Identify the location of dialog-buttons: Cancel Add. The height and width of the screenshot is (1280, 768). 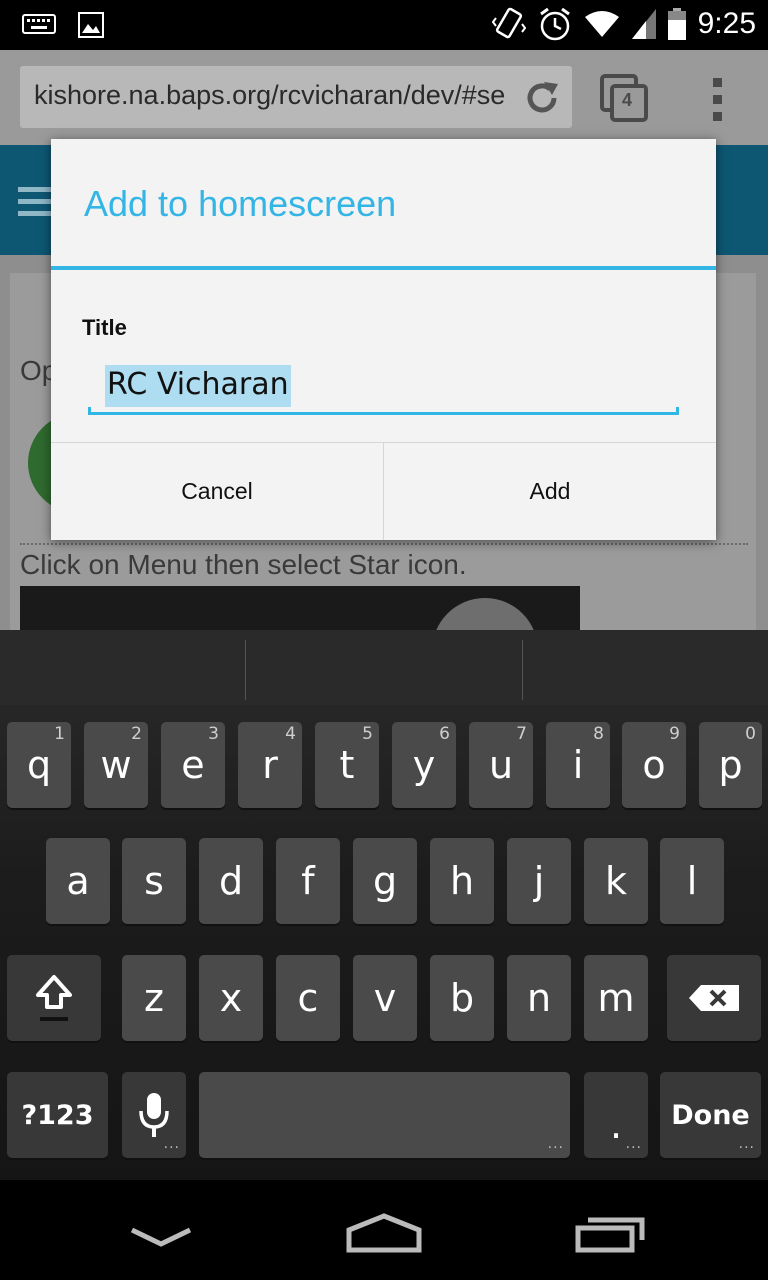
(383, 491).